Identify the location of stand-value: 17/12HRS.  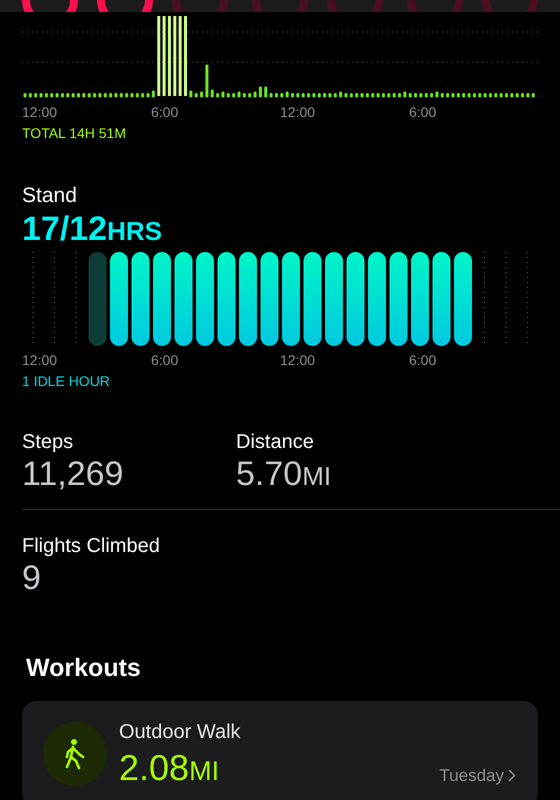
(92, 229).